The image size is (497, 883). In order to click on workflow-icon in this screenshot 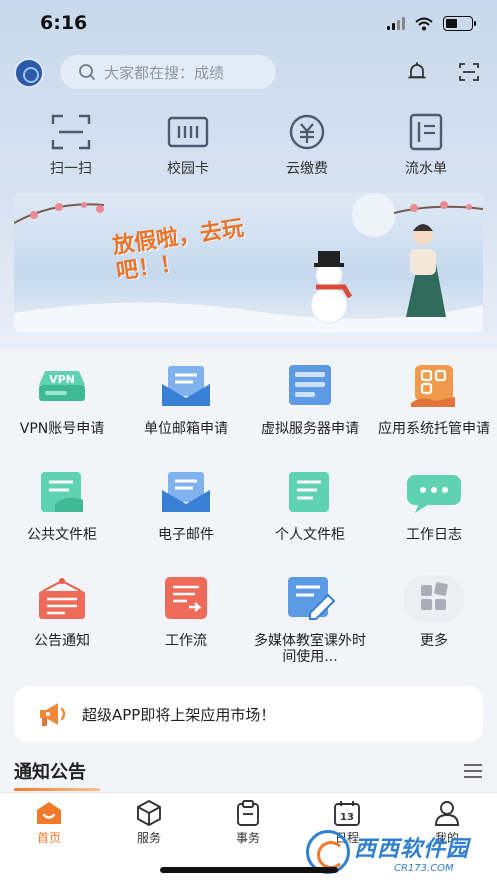, I will do `click(186, 598)`.